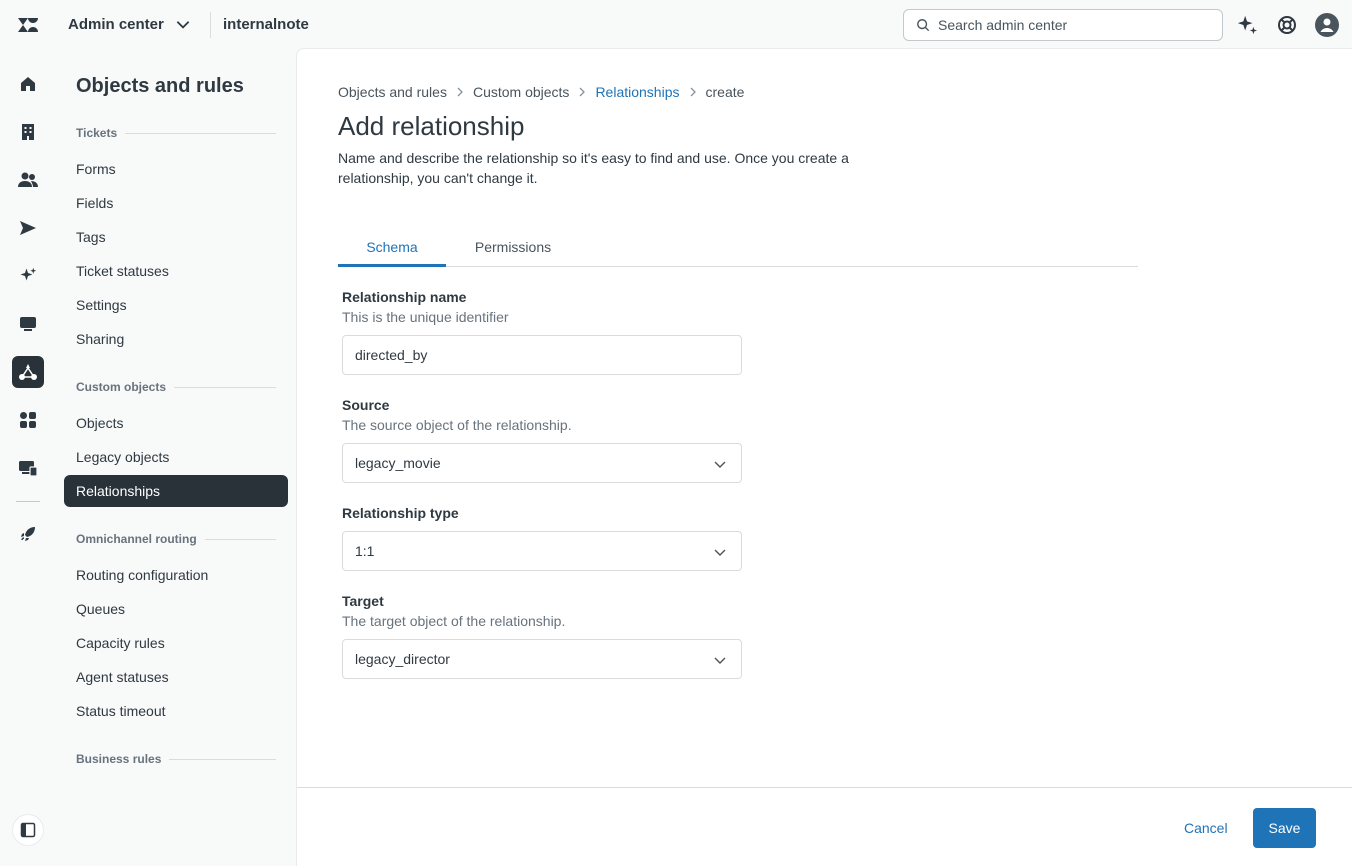  I want to click on ai-sparkle-icon, so click(1247, 25).